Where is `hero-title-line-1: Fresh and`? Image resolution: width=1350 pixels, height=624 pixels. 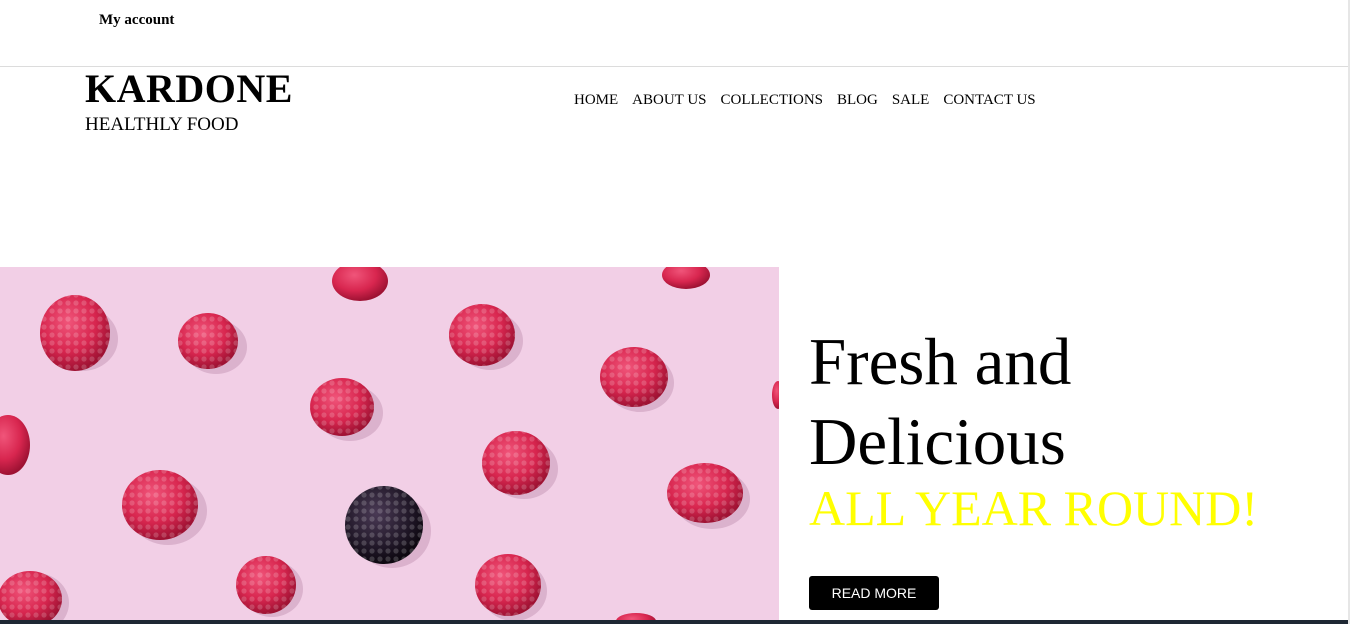
hero-title-line-1: Fresh and is located at coordinates (940, 362).